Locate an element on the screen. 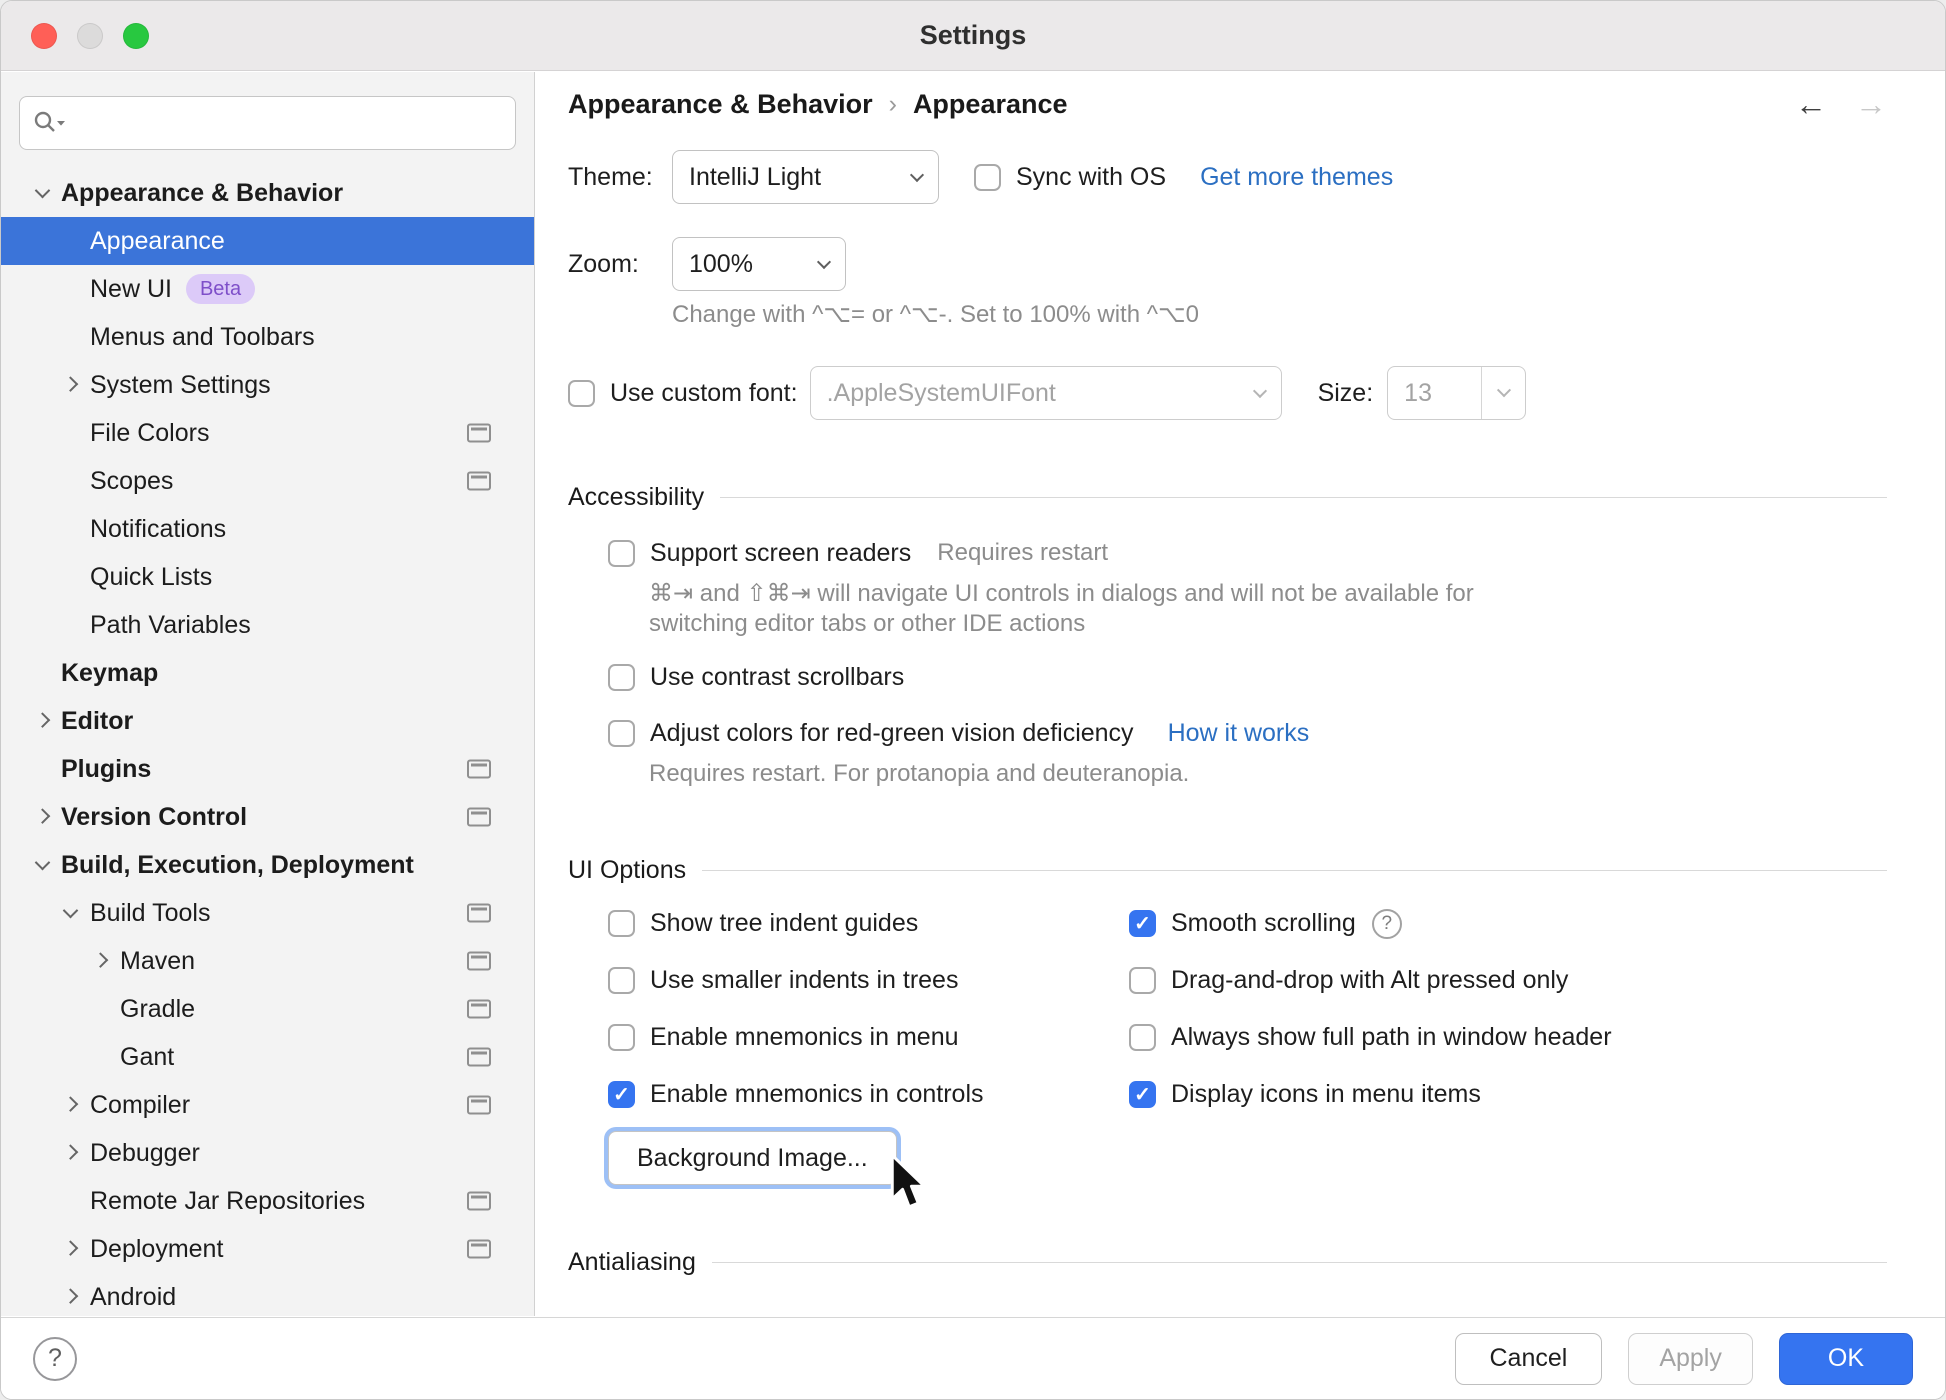 The image size is (1946, 1400). sidebar-item-build-execution-deployment: Build, Execution, Deployment is located at coordinates (267, 865).